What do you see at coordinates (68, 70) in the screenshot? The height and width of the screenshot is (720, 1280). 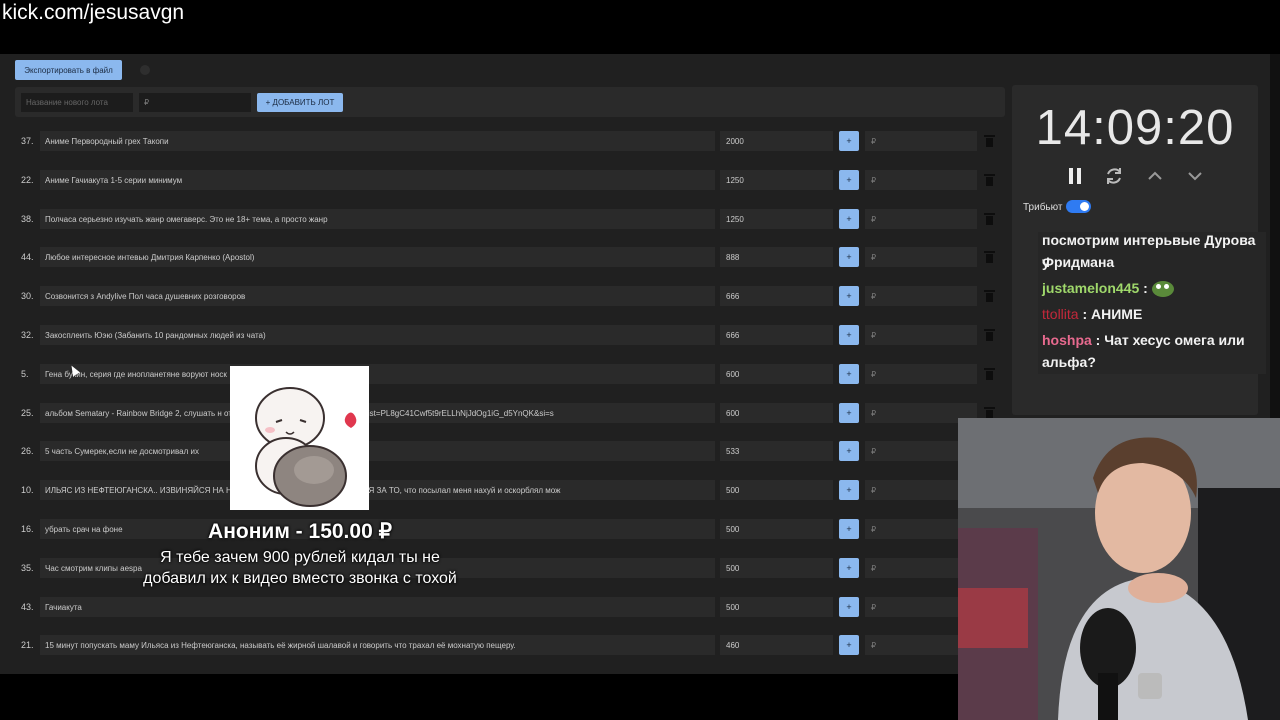 I see `export-button: Экспортировать в файл` at bounding box center [68, 70].